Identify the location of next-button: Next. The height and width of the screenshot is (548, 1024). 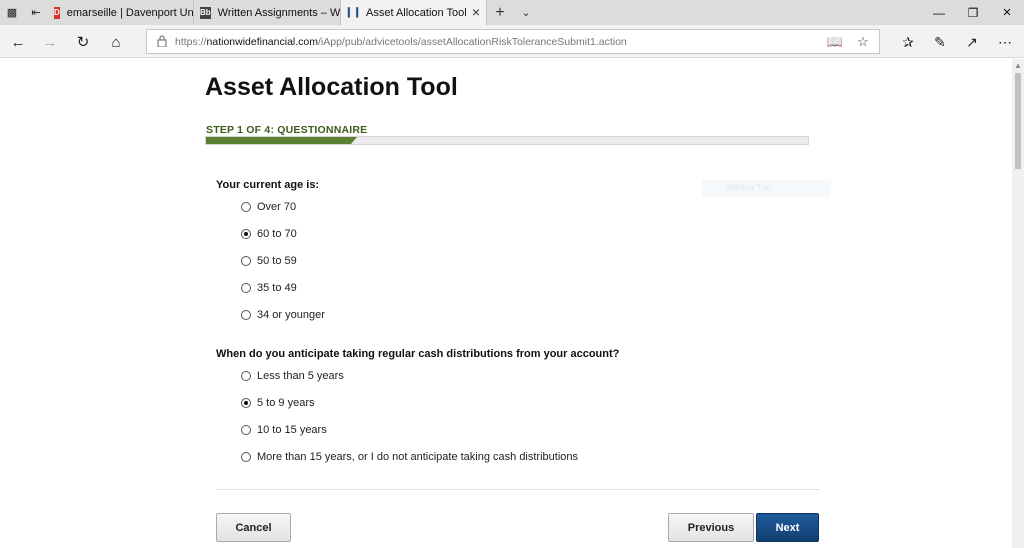
(787, 527).